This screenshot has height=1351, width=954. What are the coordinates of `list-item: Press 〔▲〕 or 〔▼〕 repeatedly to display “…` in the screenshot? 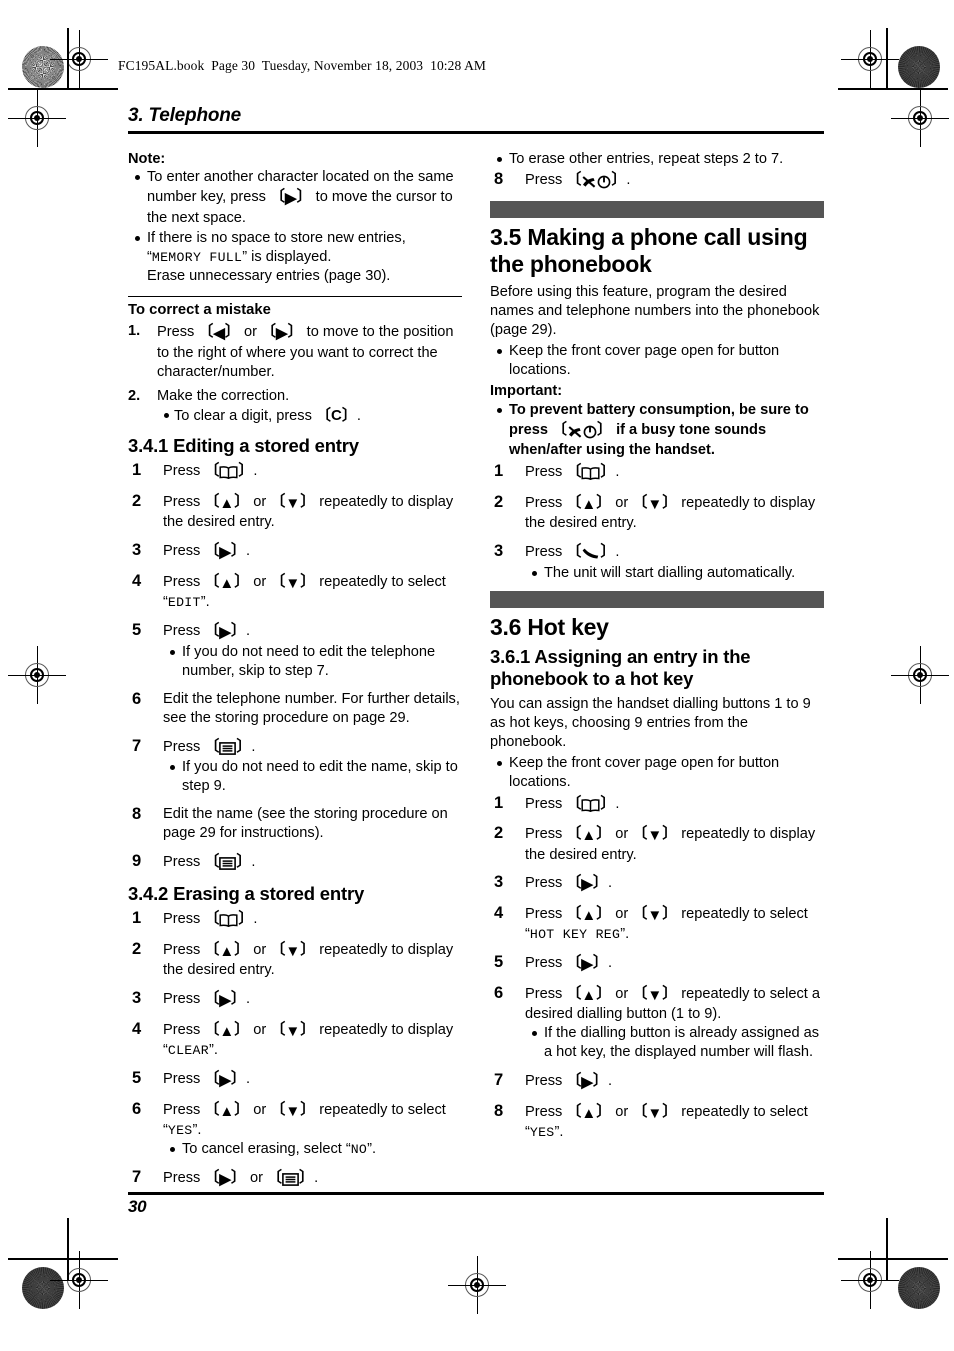 It's located at (295, 1039).